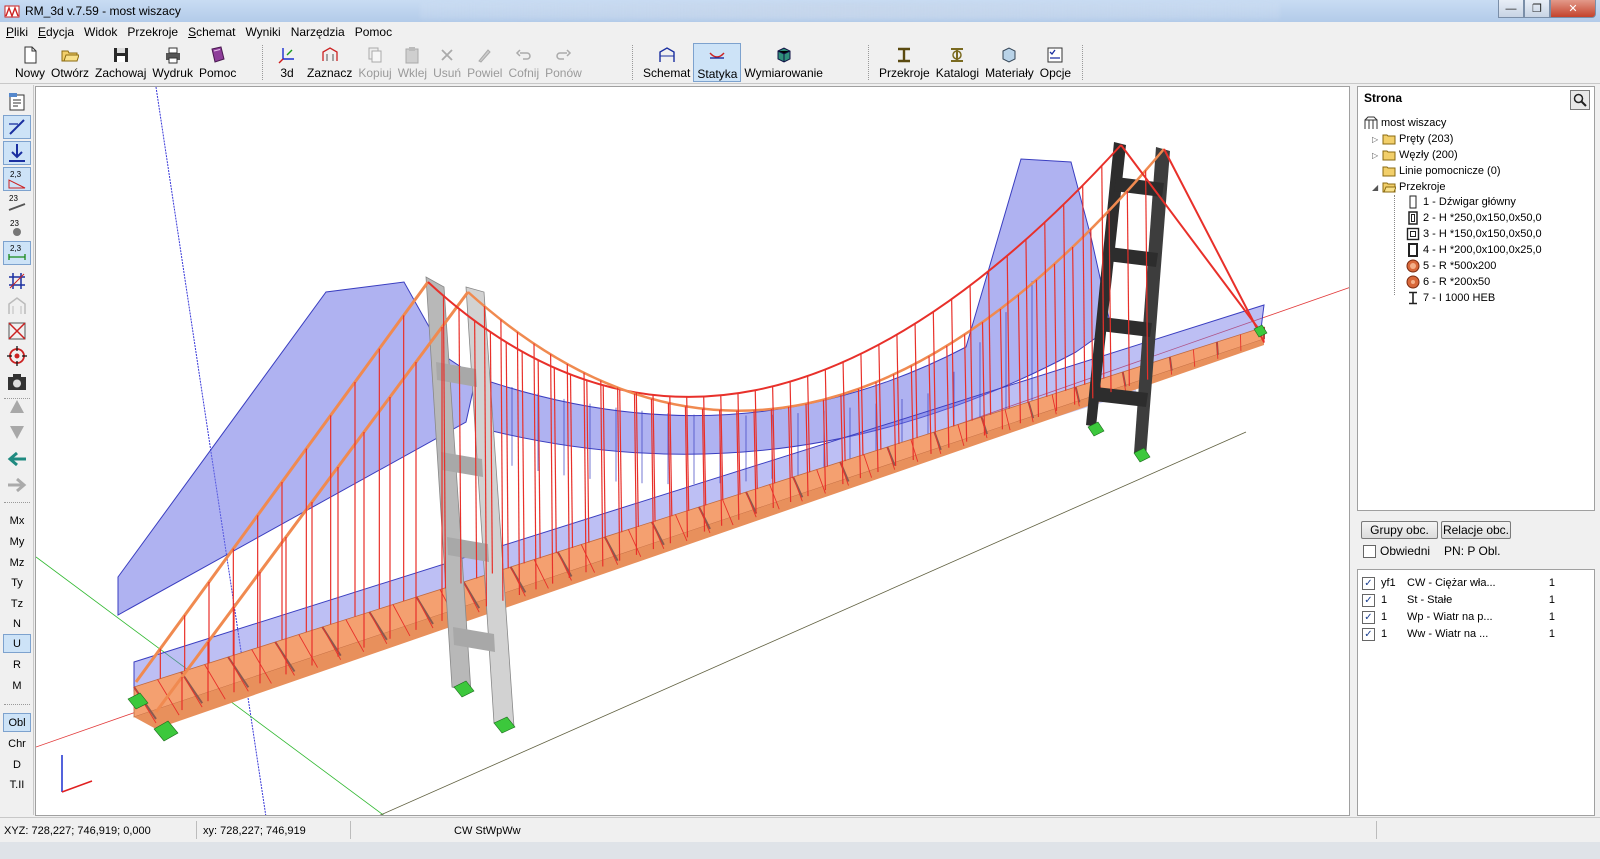  Describe the element at coordinates (17, 459) in the screenshot. I see `back-button` at that location.